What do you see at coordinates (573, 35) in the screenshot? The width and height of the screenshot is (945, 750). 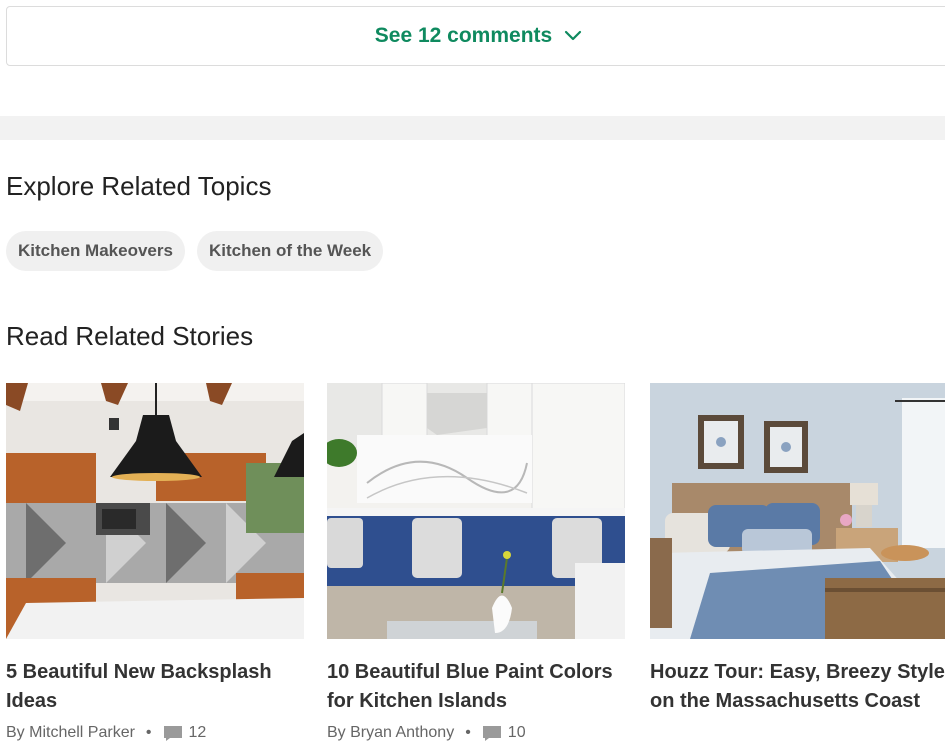 I see `chevron-down-icon` at bounding box center [573, 35].